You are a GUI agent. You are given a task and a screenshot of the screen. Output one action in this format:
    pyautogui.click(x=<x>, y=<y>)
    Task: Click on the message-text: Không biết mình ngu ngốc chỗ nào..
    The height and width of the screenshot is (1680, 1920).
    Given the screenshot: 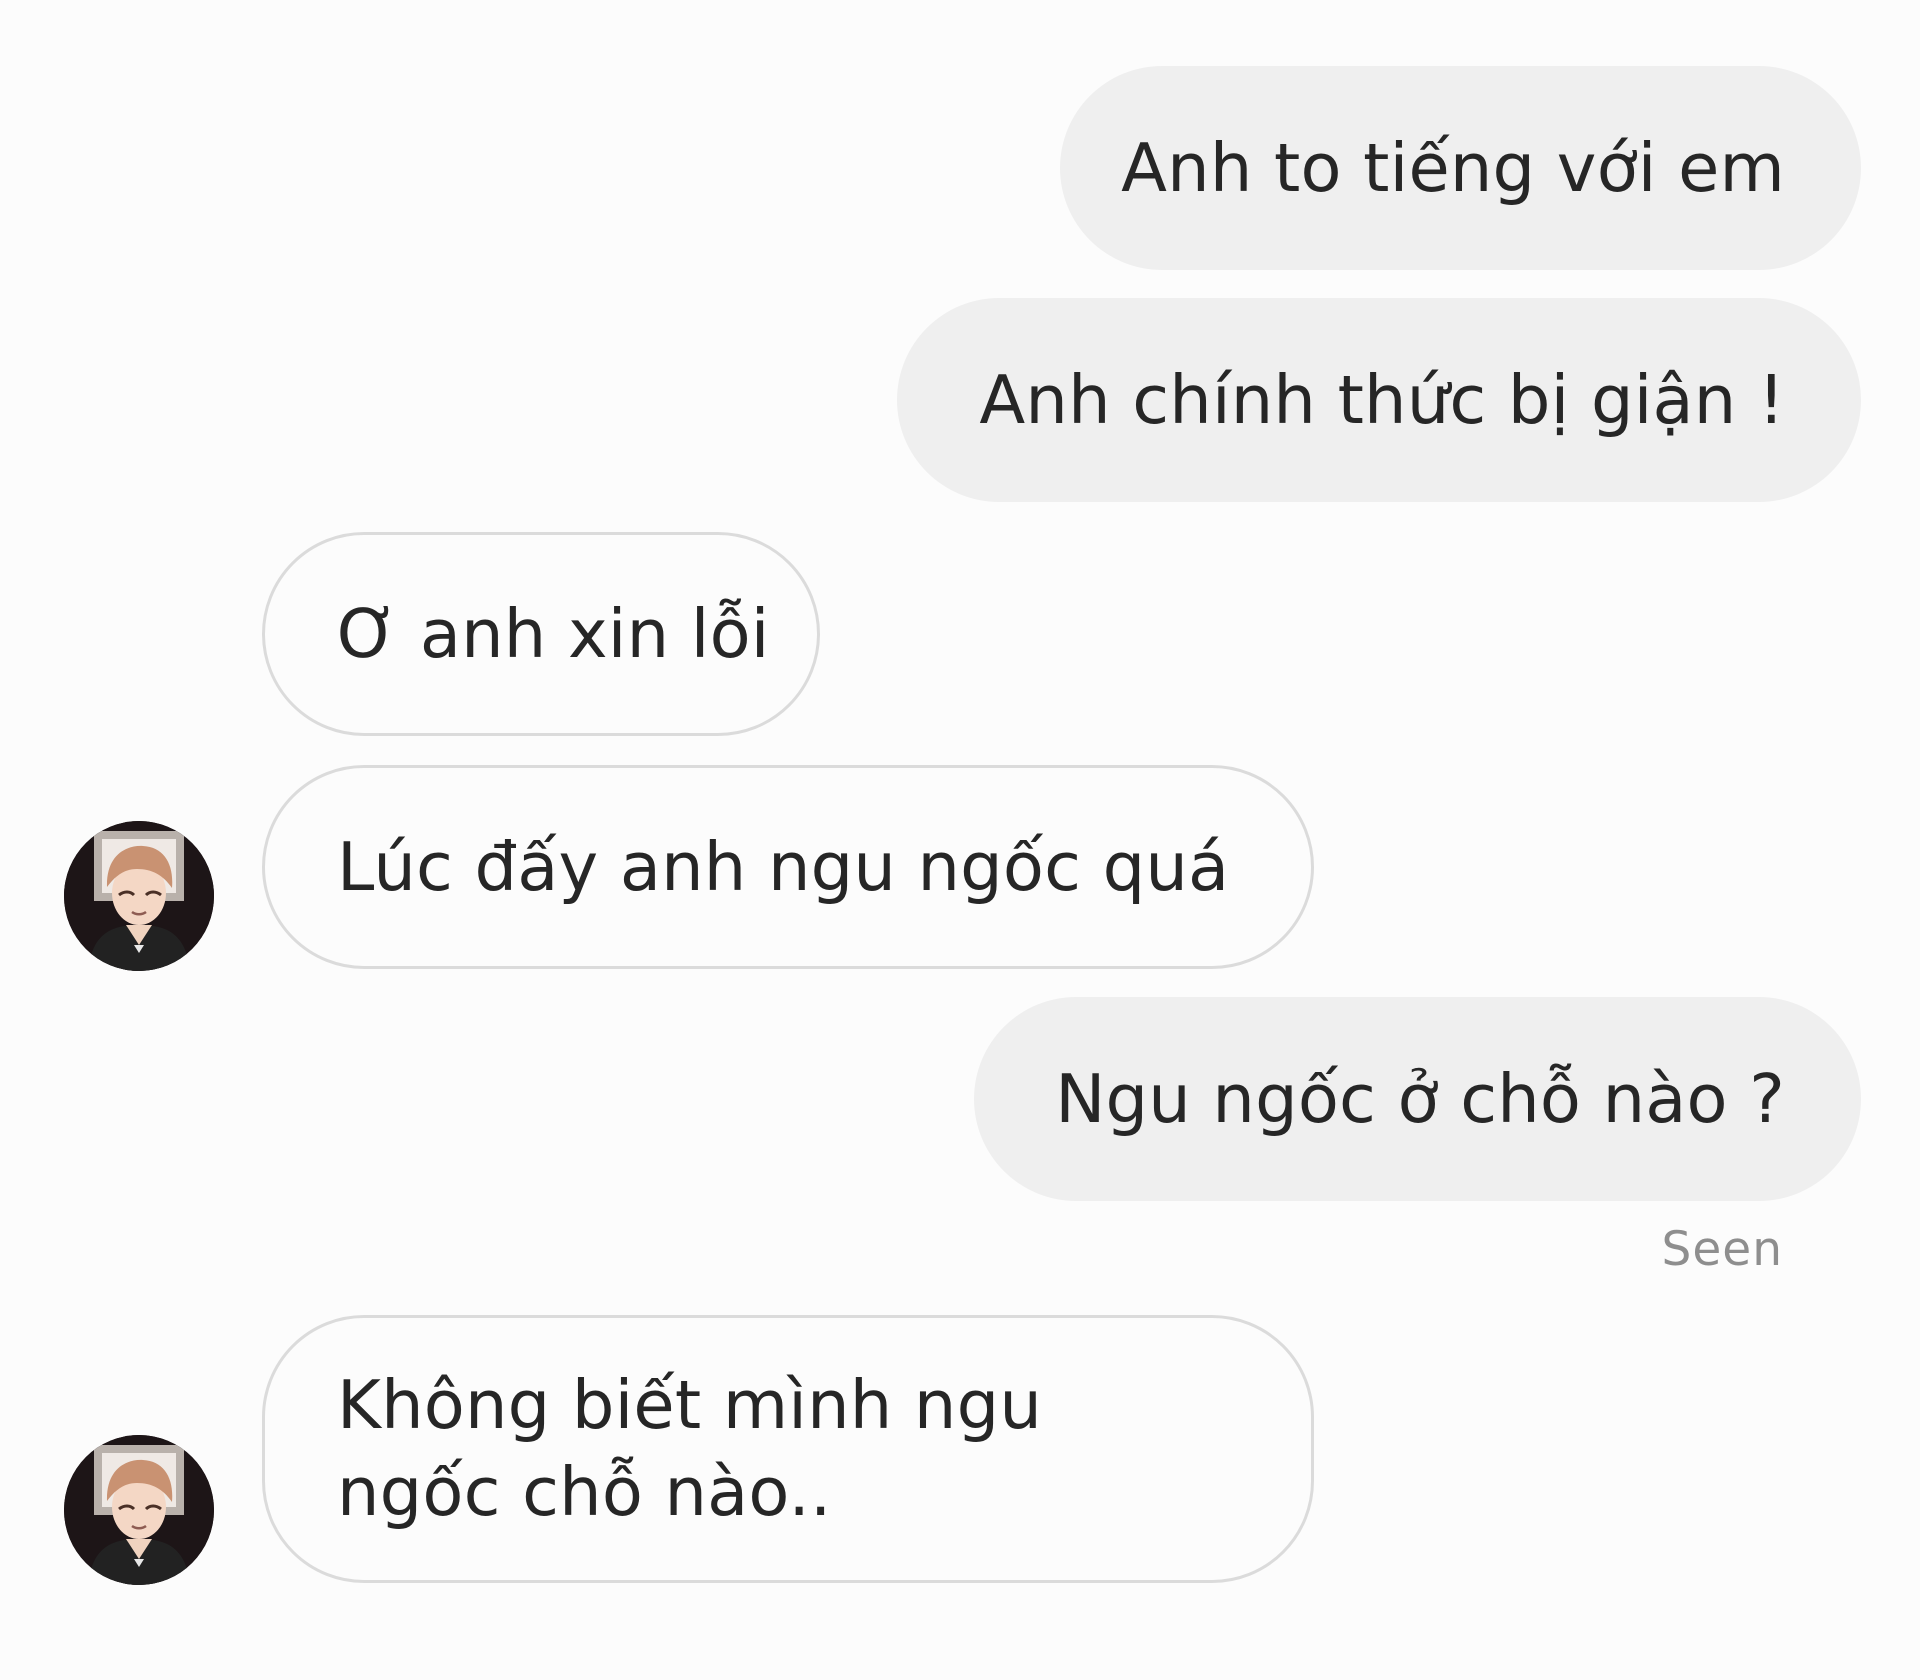 What is the action you would take?
    pyautogui.click(x=689, y=1448)
    